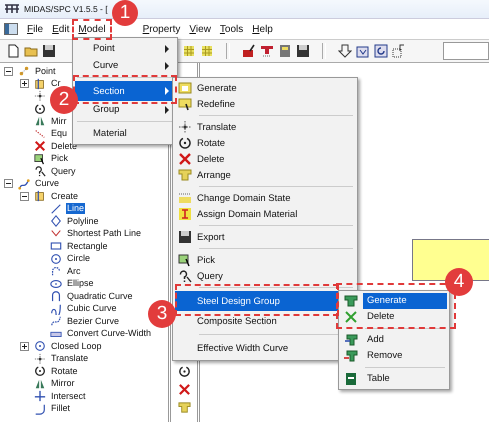  What do you see at coordinates (61, 29) in the screenshot?
I see `menu-item: Edit` at bounding box center [61, 29].